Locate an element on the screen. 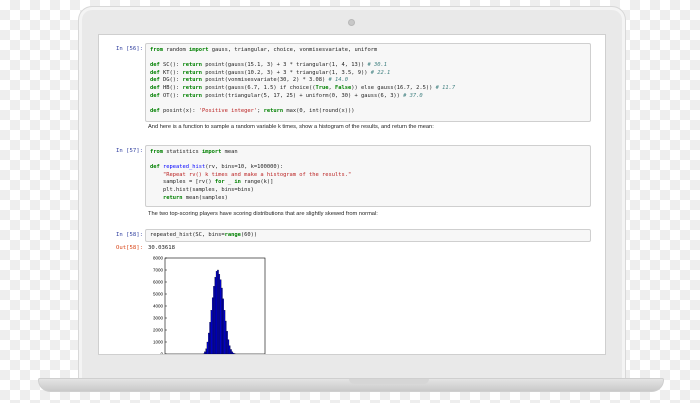  code-token: False is located at coordinates (343, 87).